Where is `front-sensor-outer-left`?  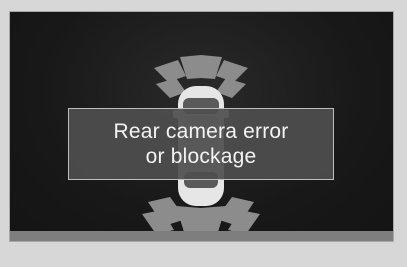 front-sensor-outer-left is located at coordinates (170, 71).